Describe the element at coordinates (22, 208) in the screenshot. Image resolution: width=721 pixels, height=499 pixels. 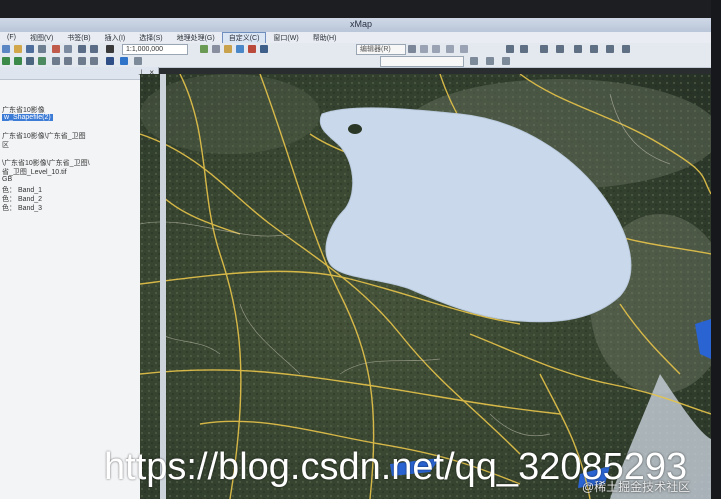
I see `toc-band-blue: 色： Band_3` at that location.